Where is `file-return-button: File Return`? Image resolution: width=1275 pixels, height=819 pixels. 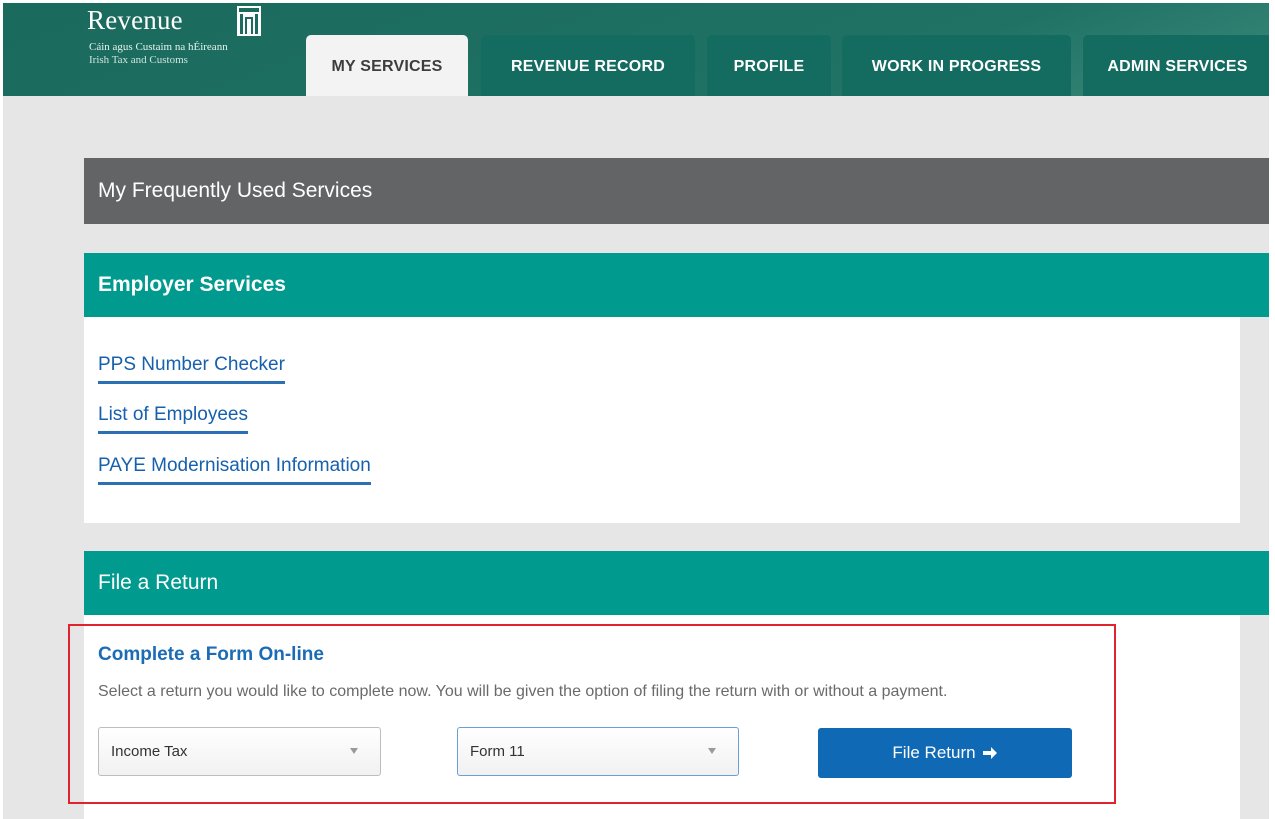 file-return-button: File Return is located at coordinates (945, 753).